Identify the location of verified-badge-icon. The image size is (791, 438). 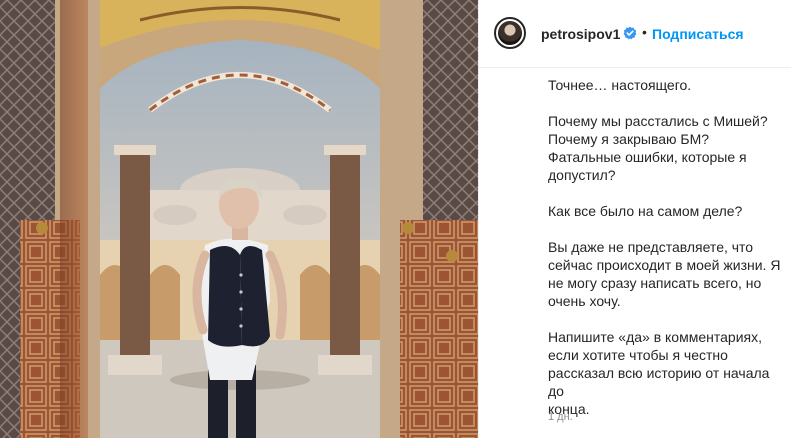
(630, 33).